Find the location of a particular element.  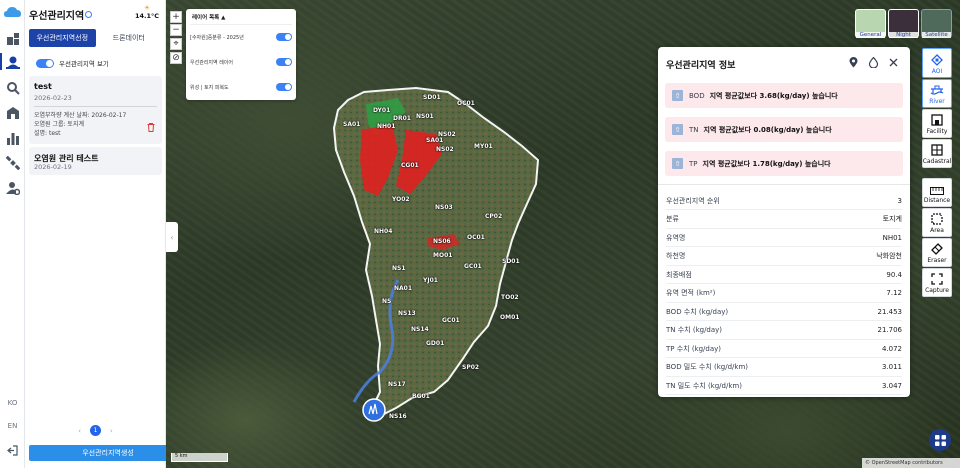

watershed-label: NS03 is located at coordinates (444, 207).